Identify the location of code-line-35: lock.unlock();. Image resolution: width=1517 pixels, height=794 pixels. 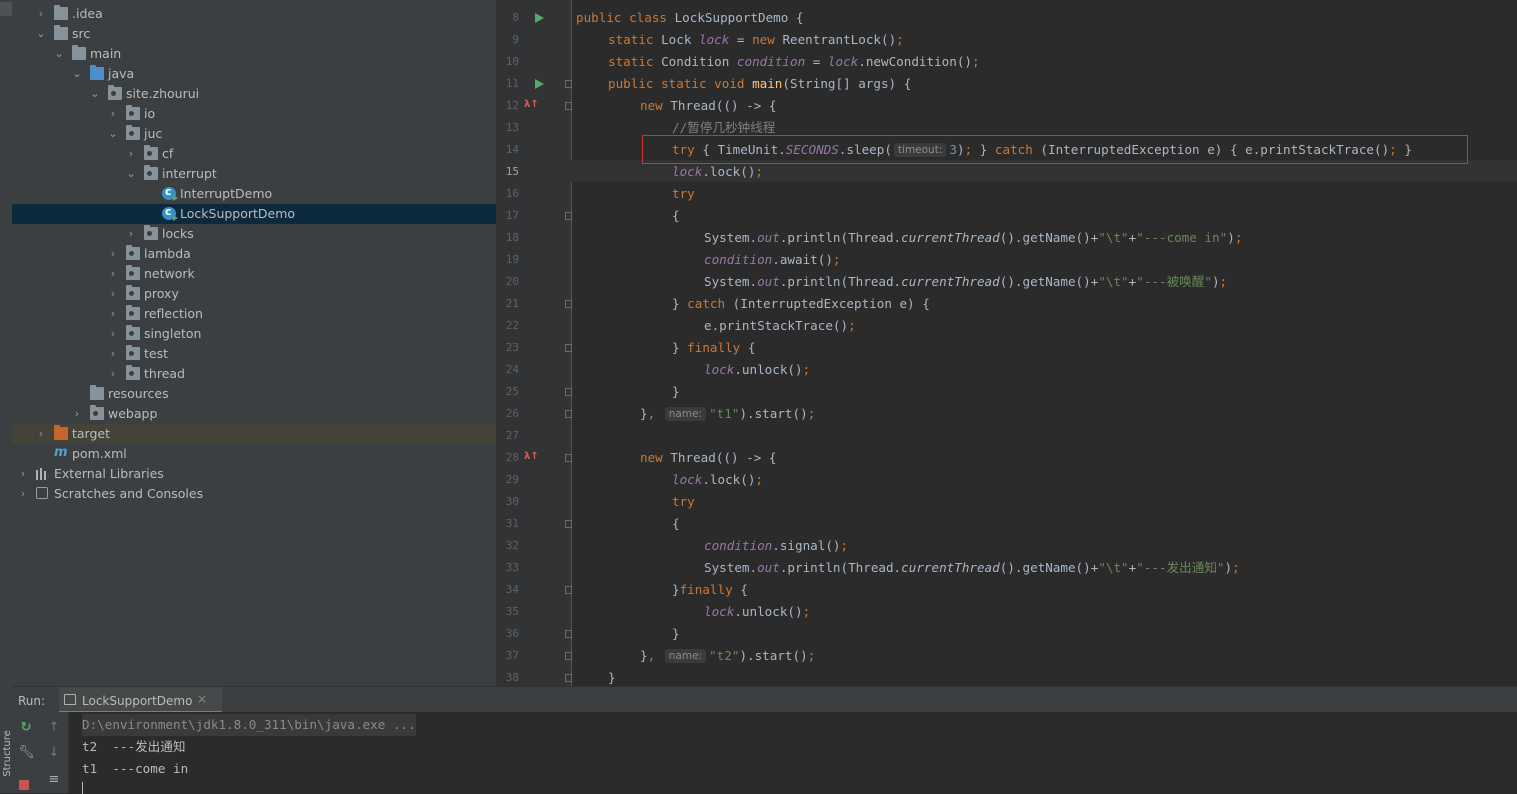
(757, 612).